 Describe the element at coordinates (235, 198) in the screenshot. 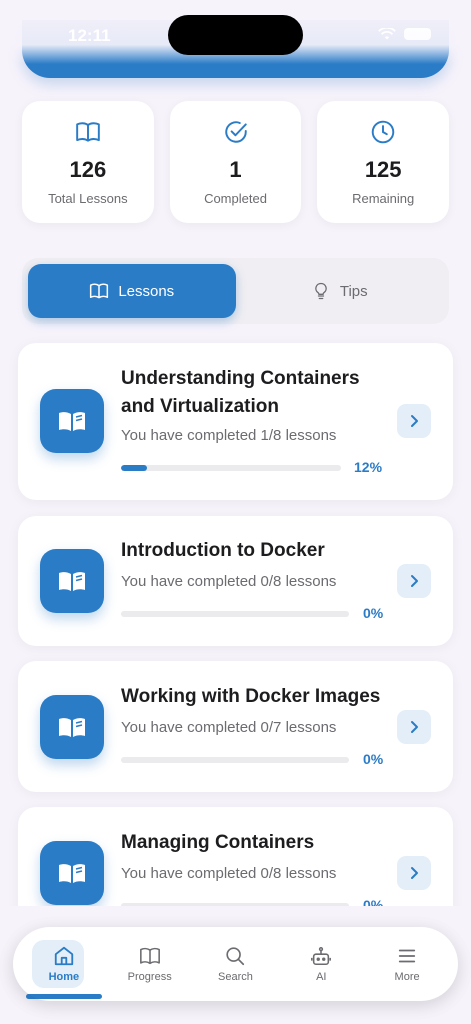

I see `stat-label: Completed` at that location.